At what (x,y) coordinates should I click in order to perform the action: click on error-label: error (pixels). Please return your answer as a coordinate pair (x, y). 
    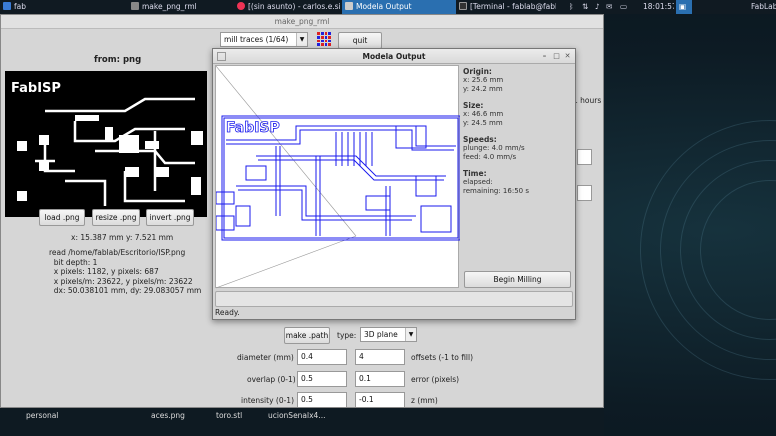
    Looking at the image, I should click on (435, 379).